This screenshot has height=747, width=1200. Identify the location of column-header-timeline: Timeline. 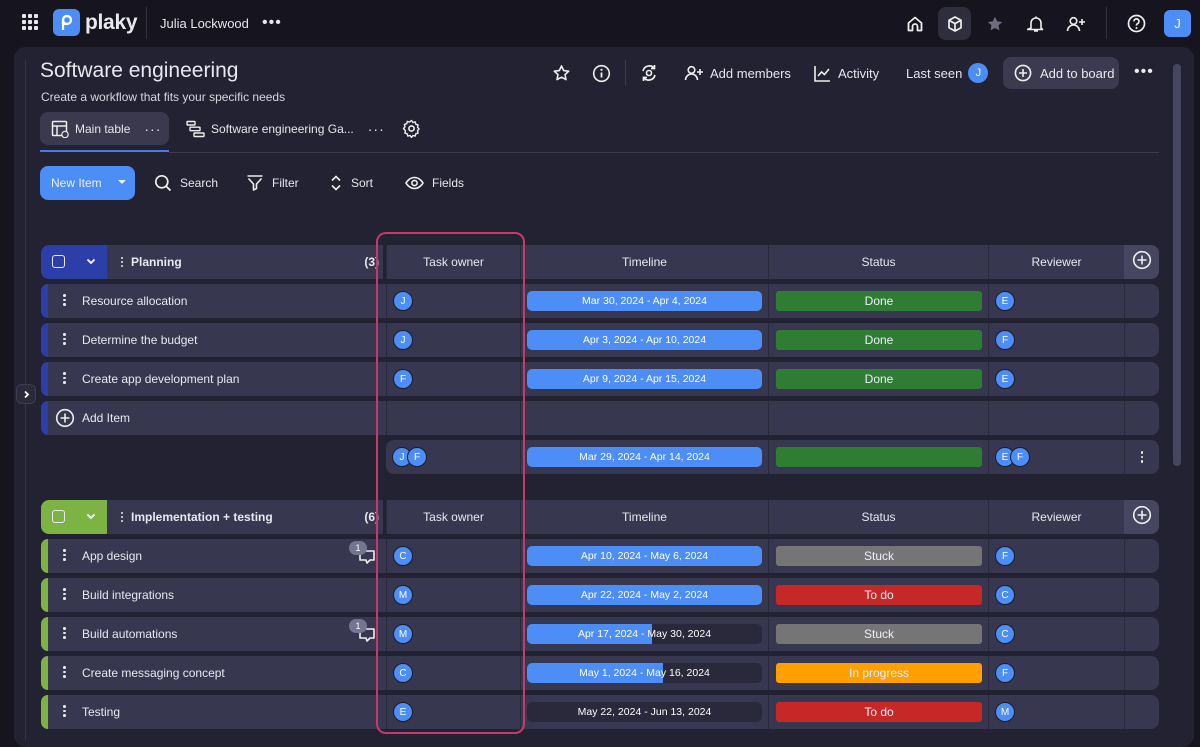
(644, 262).